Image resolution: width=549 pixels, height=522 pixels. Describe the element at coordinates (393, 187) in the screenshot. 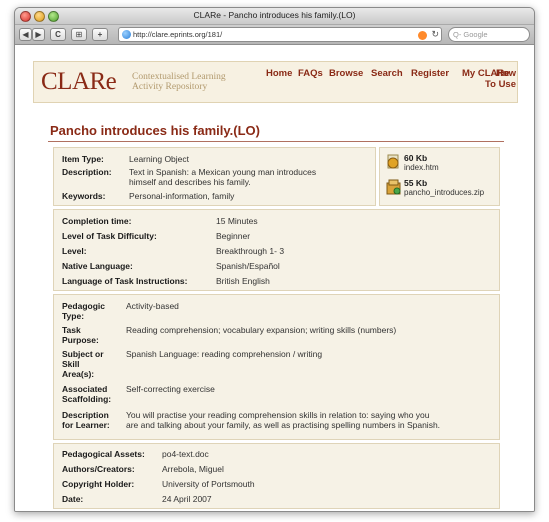

I see `zip-file-icon` at that location.